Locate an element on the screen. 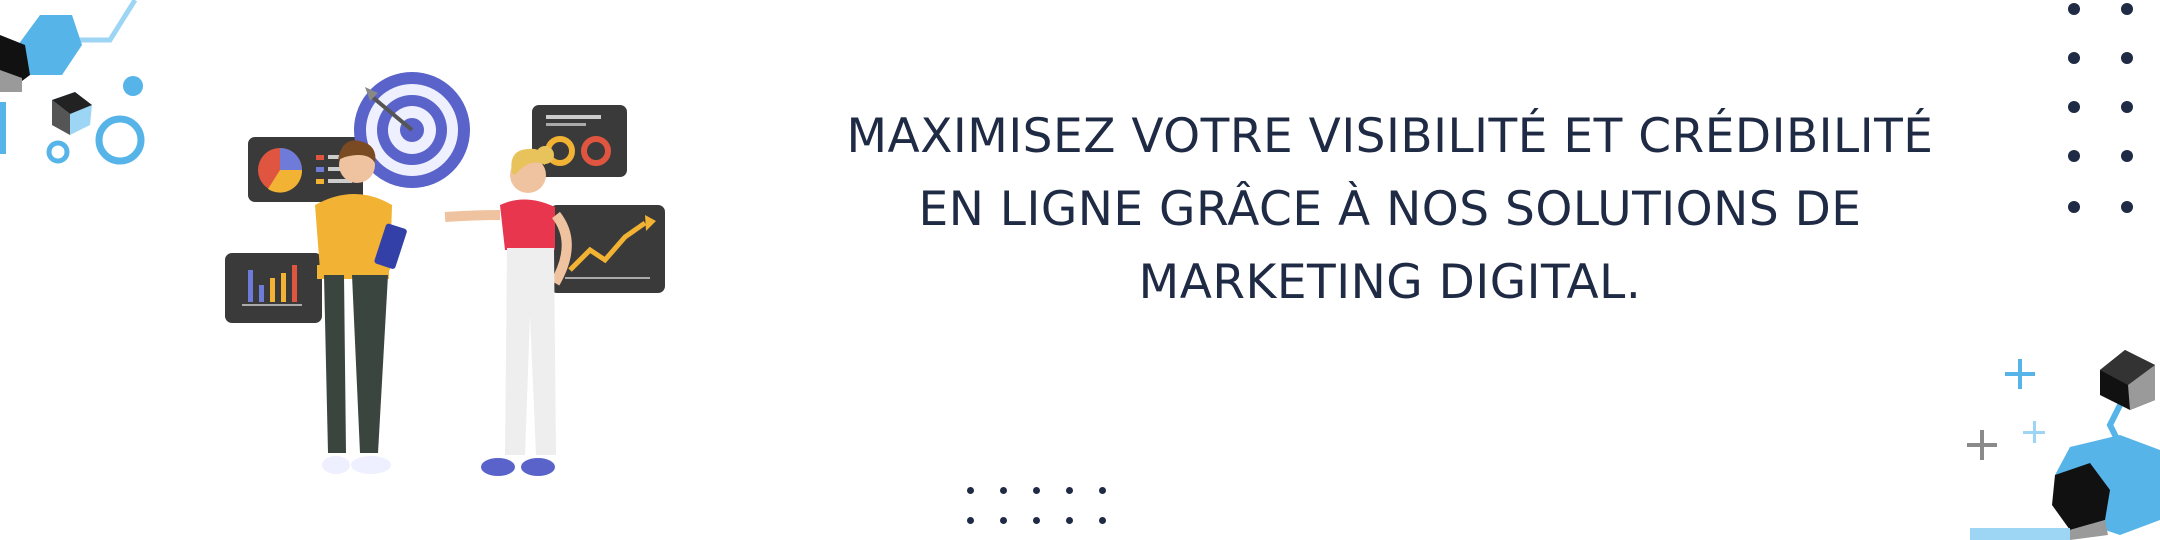 This screenshot has width=2160, height=540. decor-circle is located at coordinates (133, 86).